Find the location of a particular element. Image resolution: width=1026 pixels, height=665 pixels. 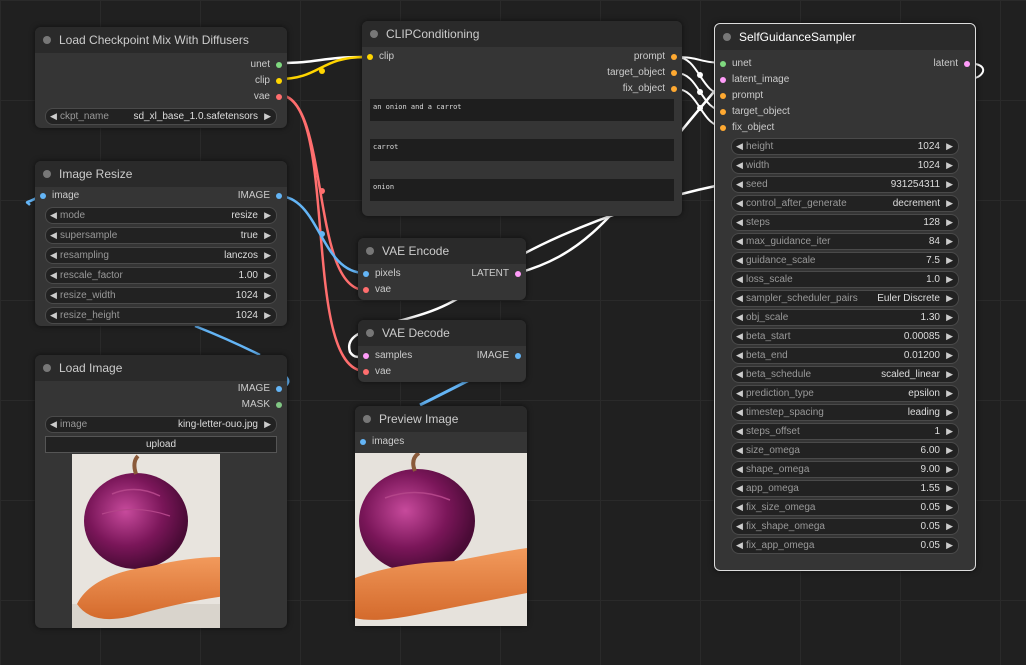

node-title-bar: Load Image is located at coordinates (161, 368).